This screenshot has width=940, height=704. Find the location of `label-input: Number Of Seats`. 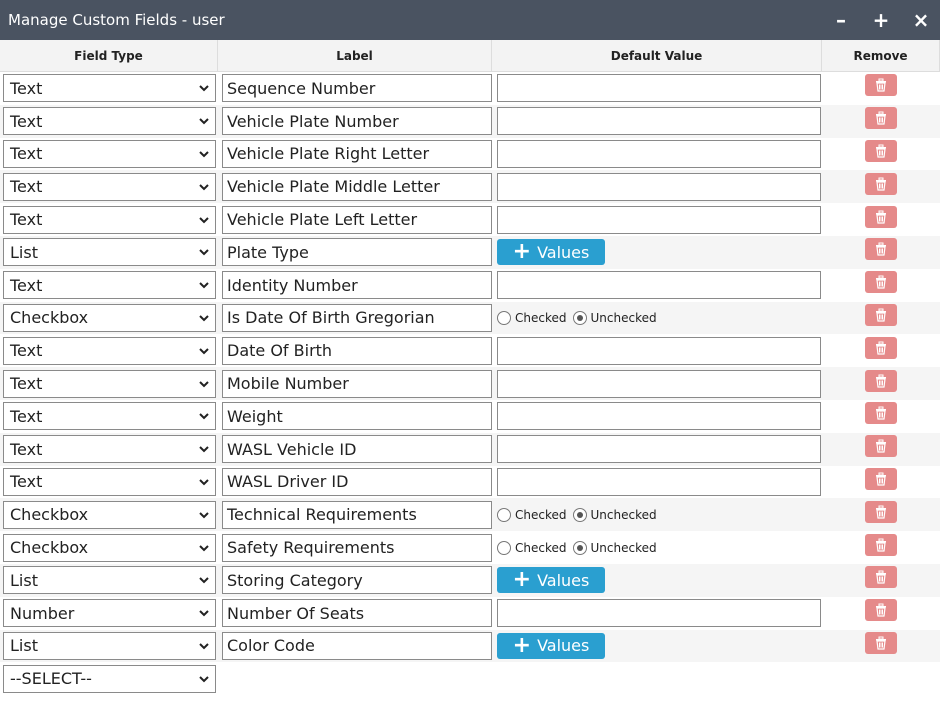

label-input: Number Of Seats is located at coordinates (357, 613).